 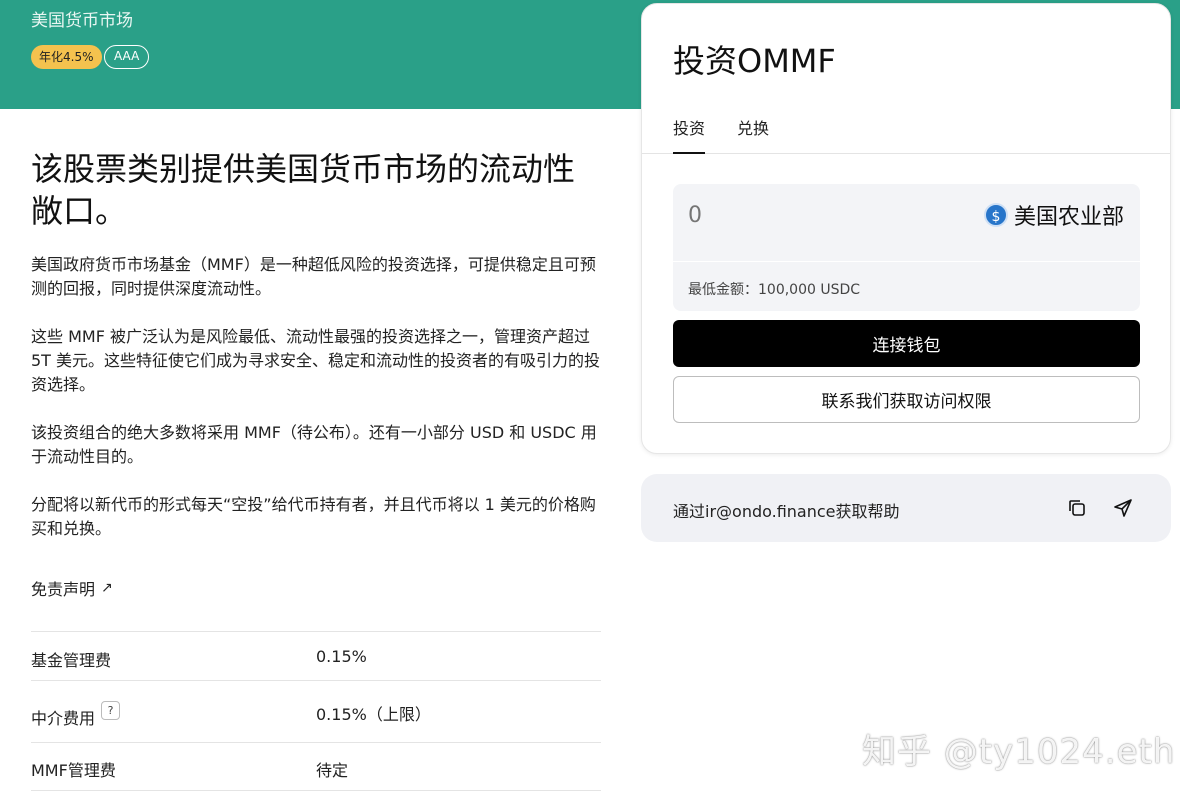 What do you see at coordinates (63, 718) in the screenshot?
I see `fee-label: 中介费用` at bounding box center [63, 718].